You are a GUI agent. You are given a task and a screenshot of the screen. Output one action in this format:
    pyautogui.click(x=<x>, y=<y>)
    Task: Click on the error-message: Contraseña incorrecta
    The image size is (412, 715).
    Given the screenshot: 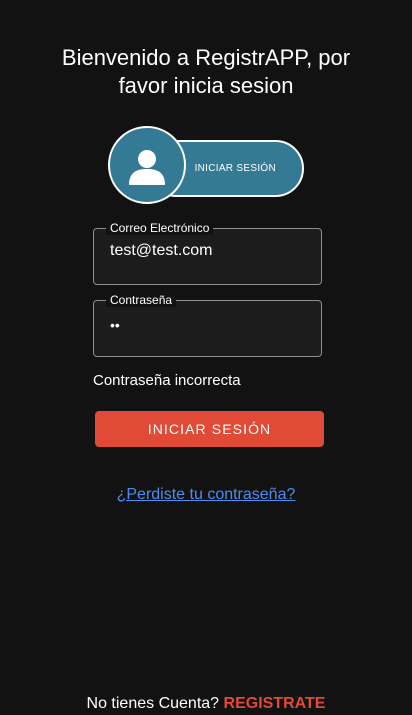 What is the action you would take?
    pyautogui.click(x=167, y=380)
    